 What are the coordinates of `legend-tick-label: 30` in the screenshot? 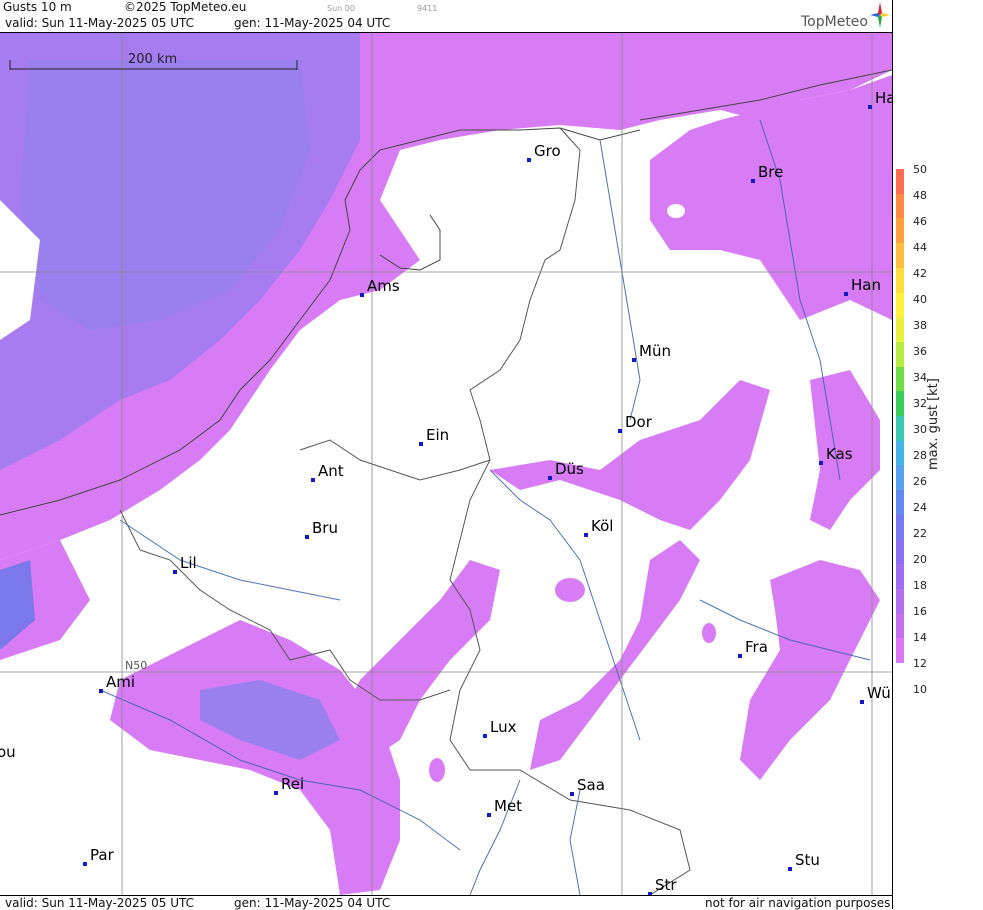 It's located at (920, 429).